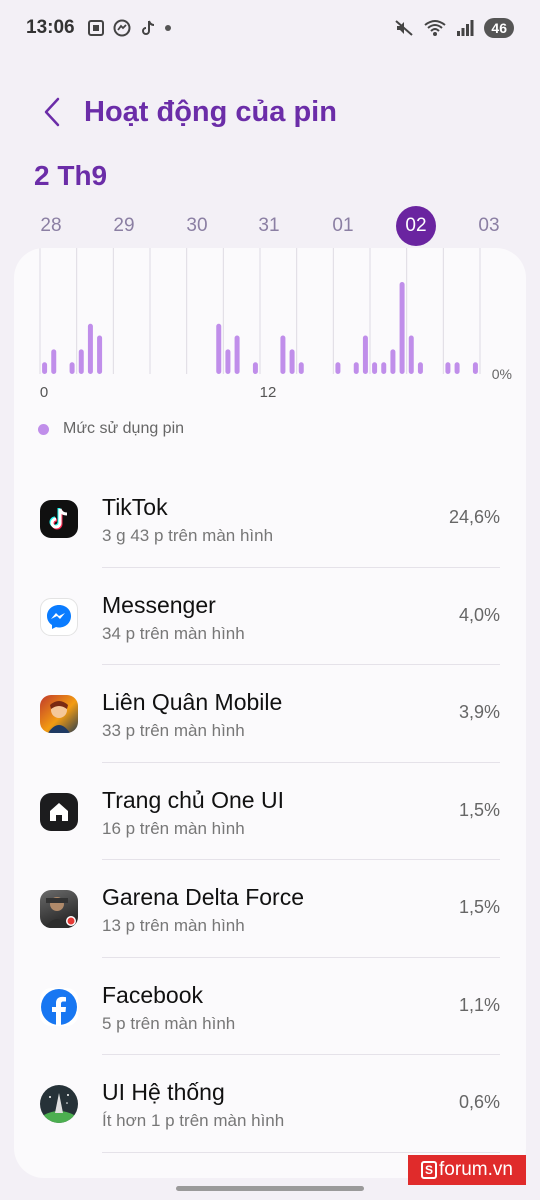  Describe the element at coordinates (159, 604) in the screenshot. I see `app-name: Messenger` at that location.